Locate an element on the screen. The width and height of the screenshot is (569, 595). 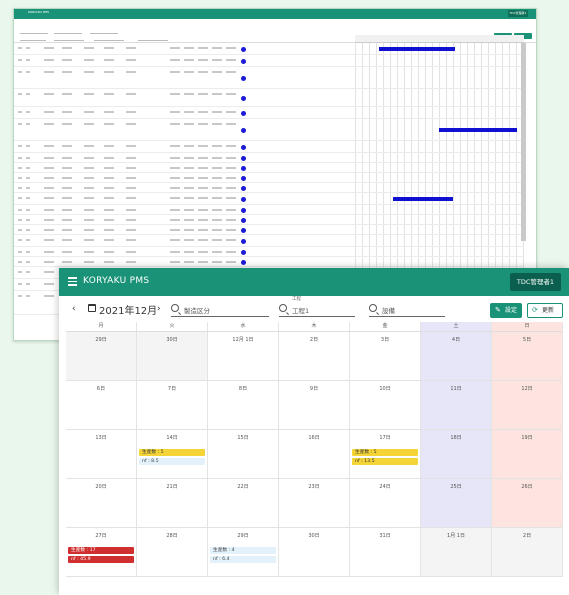
day-cell: 1月 1日 is located at coordinates (456, 552).